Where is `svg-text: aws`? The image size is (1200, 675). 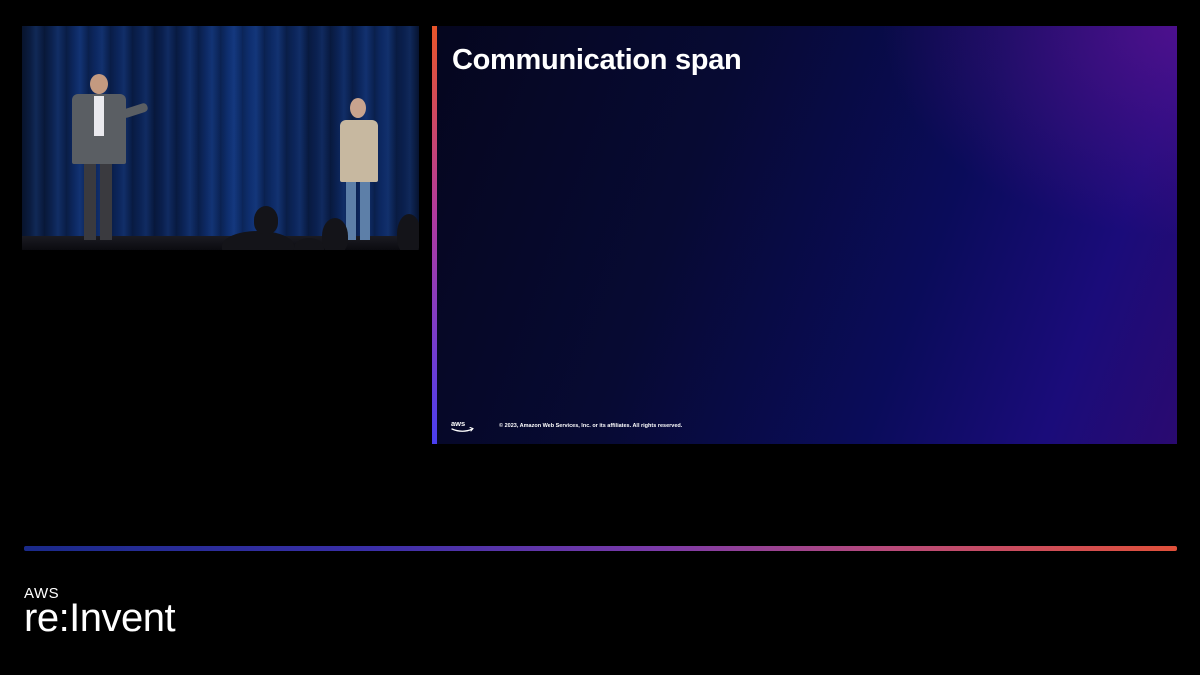
svg-text: aws is located at coordinates (458, 423).